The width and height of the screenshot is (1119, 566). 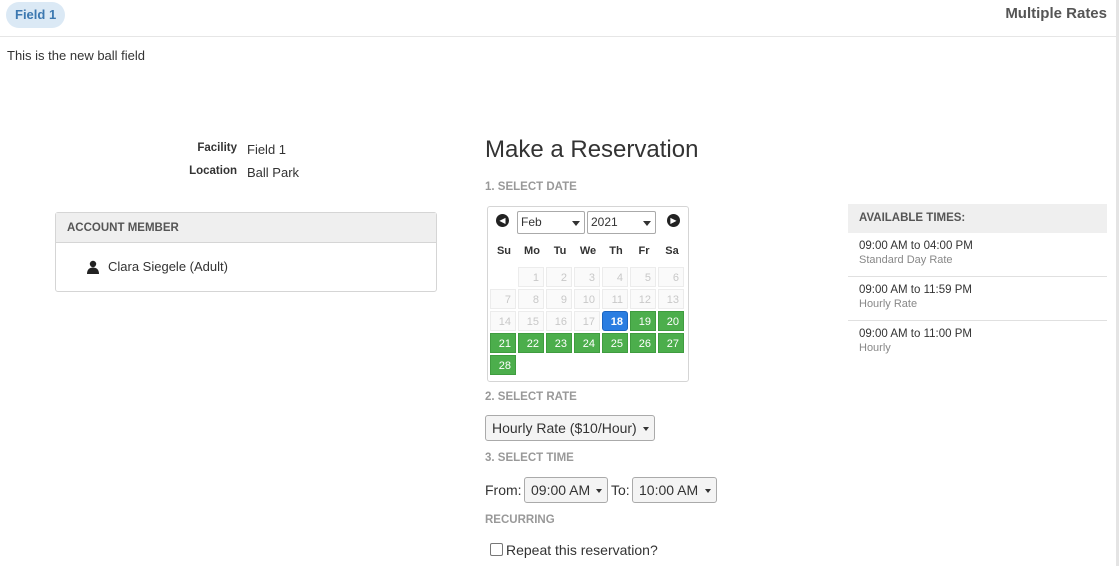 What do you see at coordinates (643, 277) in the screenshot?
I see `calendar-day: 5` at bounding box center [643, 277].